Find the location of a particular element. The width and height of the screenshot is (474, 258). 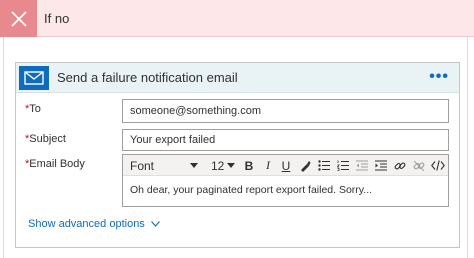

underline-button: U is located at coordinates (286, 165).